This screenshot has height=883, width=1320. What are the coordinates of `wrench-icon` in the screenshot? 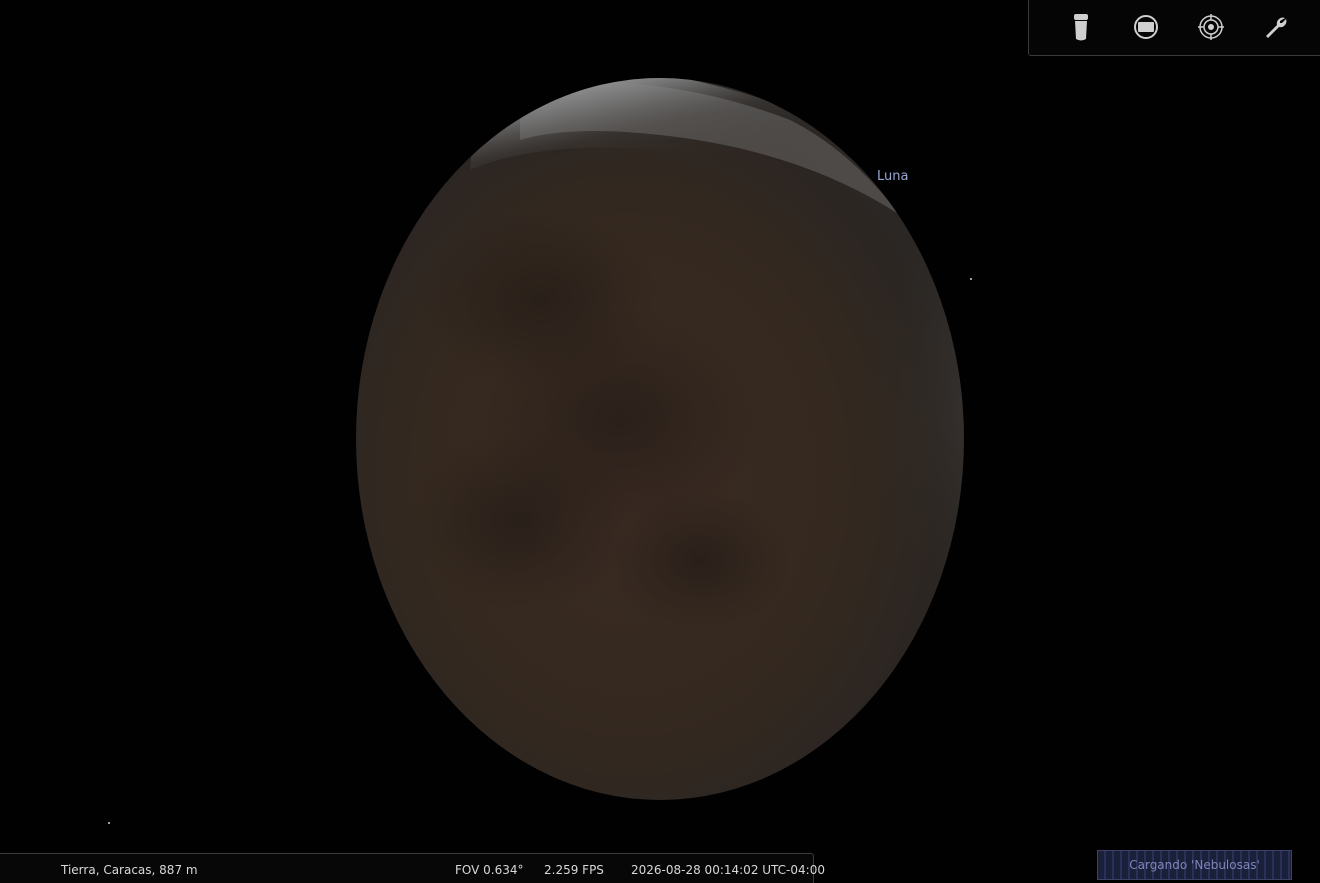 It's located at (1276, 27).